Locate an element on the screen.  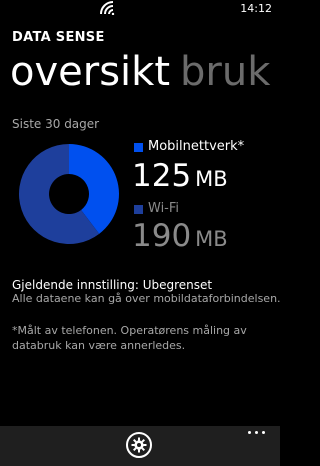
mobile-value: 125 MB is located at coordinates (180, 177).